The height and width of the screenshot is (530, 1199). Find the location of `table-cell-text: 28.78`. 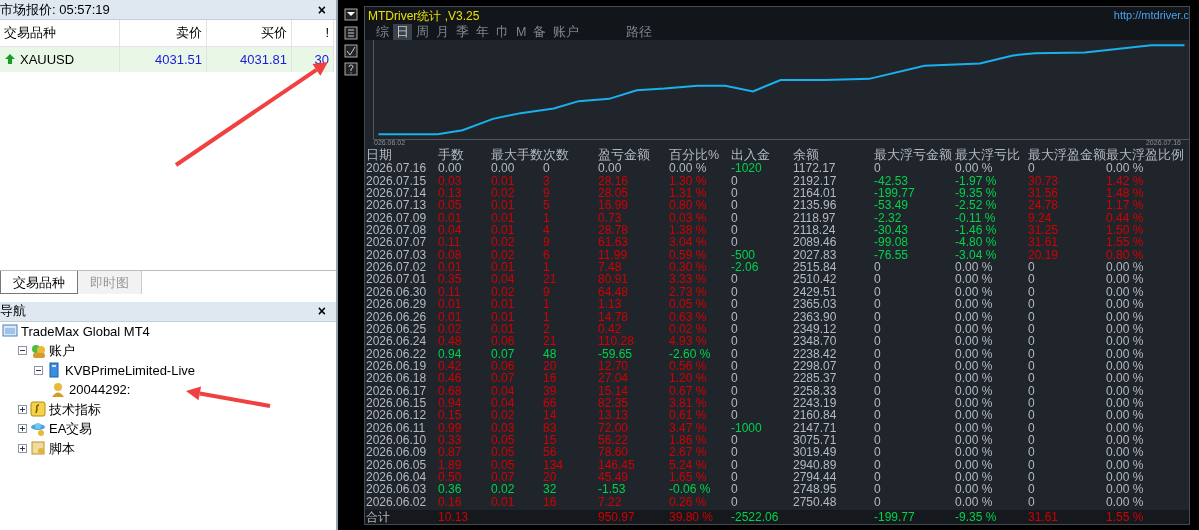

table-cell-text: 28.78 is located at coordinates (614, 230).